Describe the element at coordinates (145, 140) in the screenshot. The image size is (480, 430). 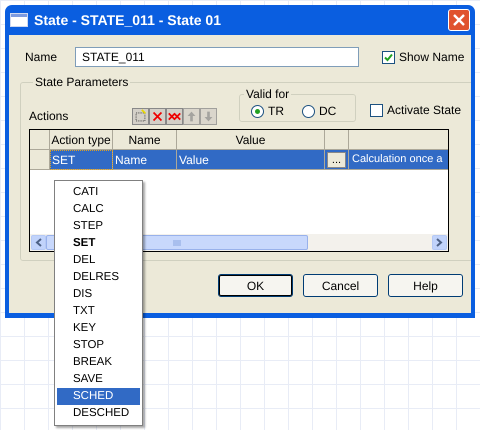
I see `column-header: Name` at that location.